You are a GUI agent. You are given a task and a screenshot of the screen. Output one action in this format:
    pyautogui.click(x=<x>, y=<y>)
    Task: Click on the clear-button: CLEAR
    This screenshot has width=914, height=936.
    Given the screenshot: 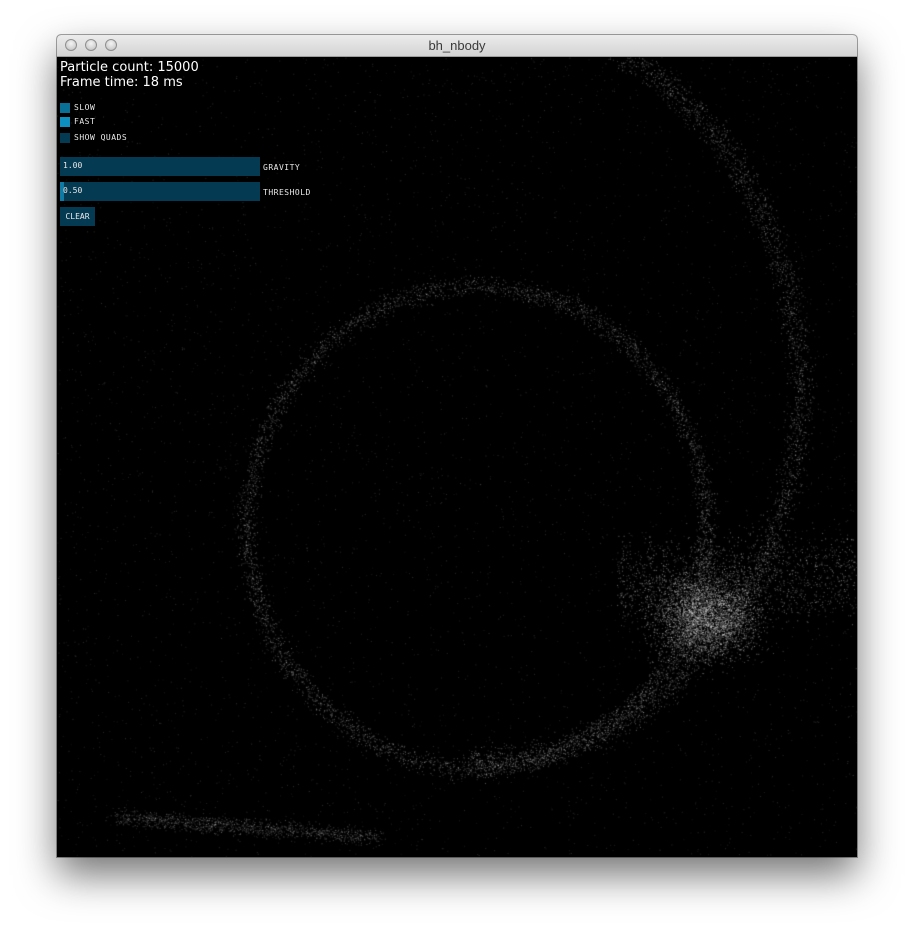 What is the action you would take?
    pyautogui.click(x=77, y=216)
    